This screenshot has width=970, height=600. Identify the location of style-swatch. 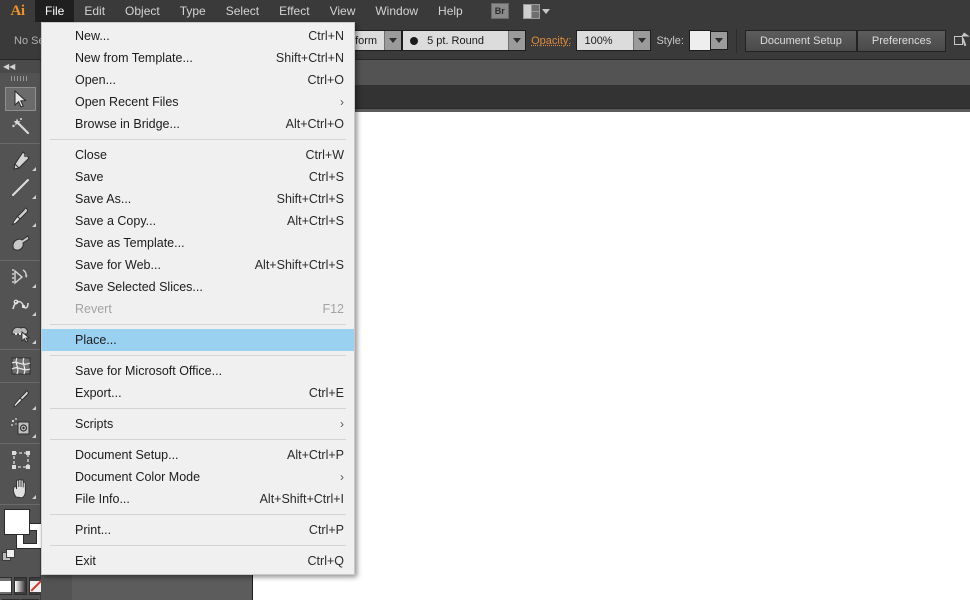
(699, 40).